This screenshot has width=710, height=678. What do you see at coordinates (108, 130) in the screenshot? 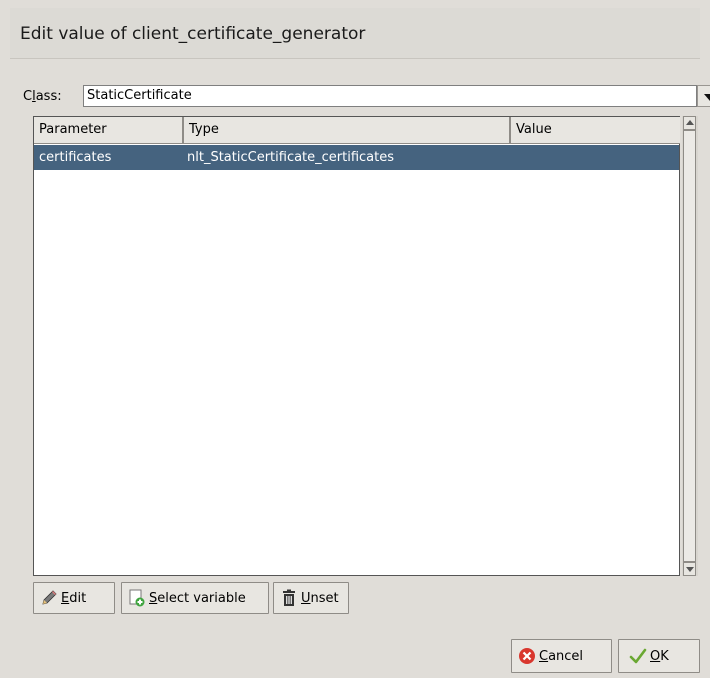
I see `column-header-parameter: Parameter` at bounding box center [108, 130].